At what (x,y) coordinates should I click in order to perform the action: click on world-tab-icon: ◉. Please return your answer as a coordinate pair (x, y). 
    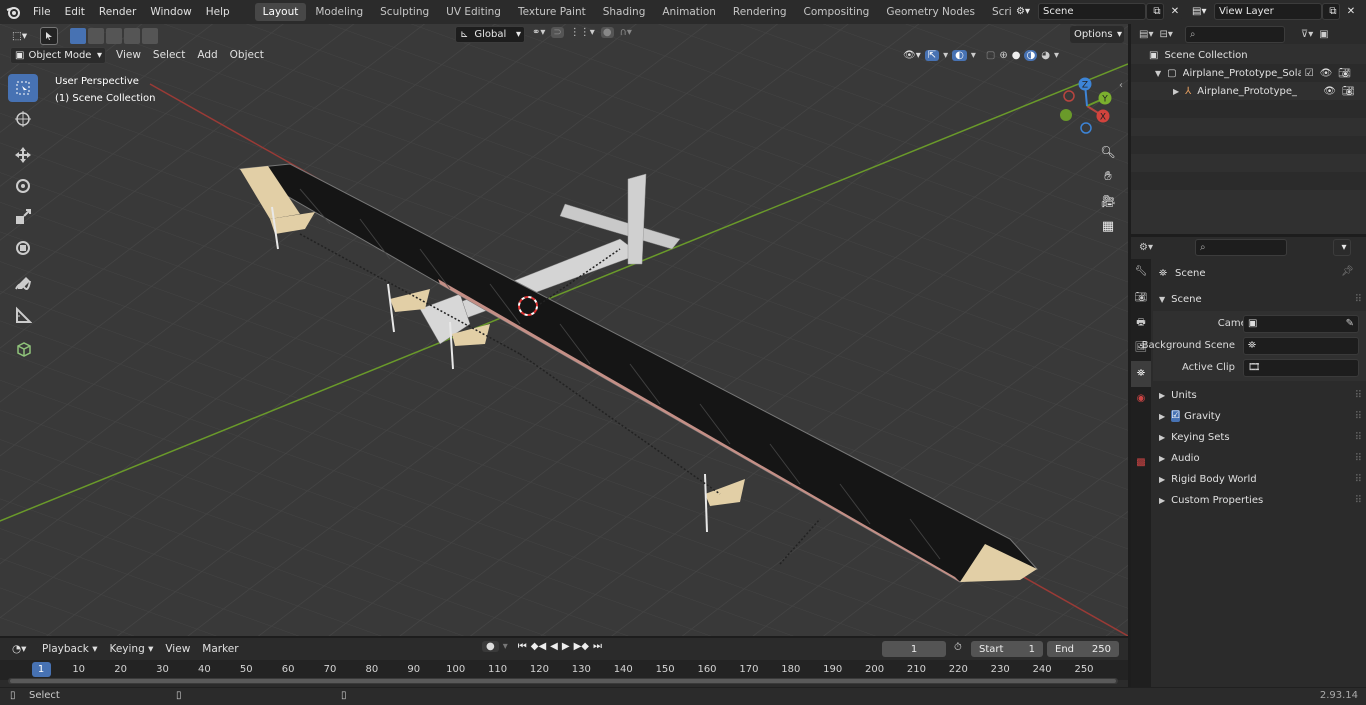
    Looking at the image, I should click on (1141, 399).